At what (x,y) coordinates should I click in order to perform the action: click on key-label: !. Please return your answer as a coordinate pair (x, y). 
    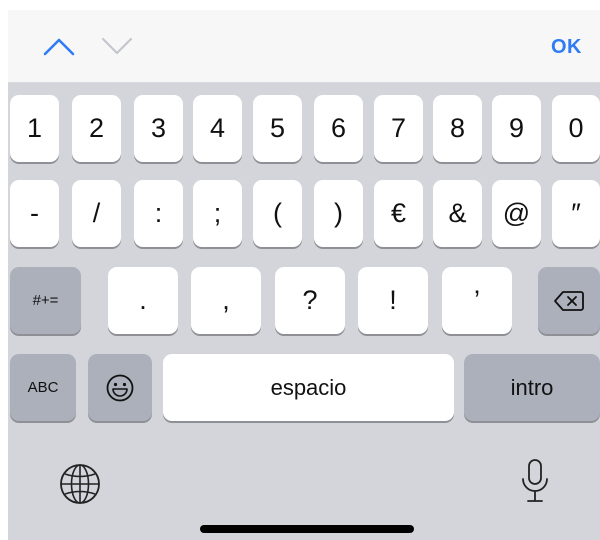
    Looking at the image, I should click on (393, 300).